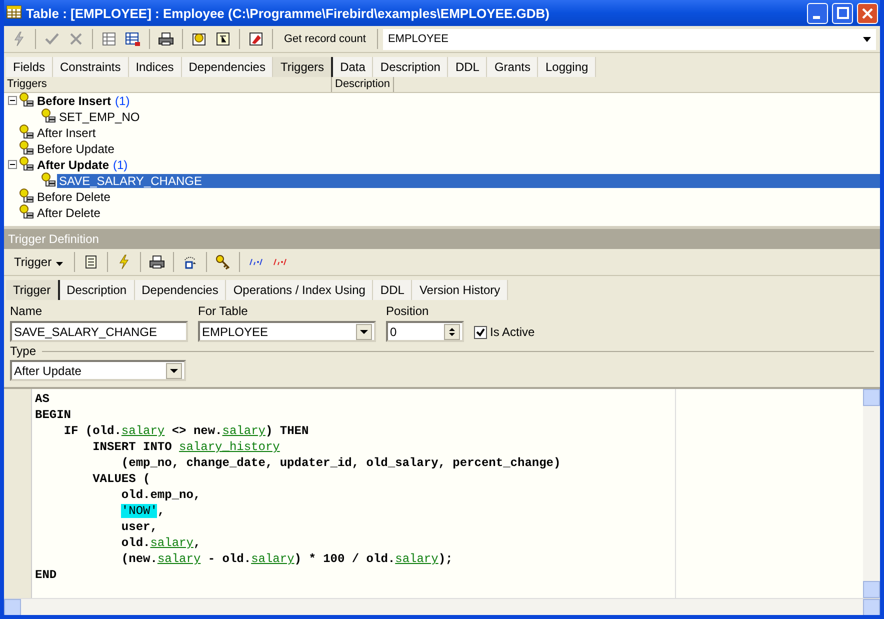 The image size is (884, 619). What do you see at coordinates (300, 290) in the screenshot?
I see `tab: Operations / Index Using` at bounding box center [300, 290].